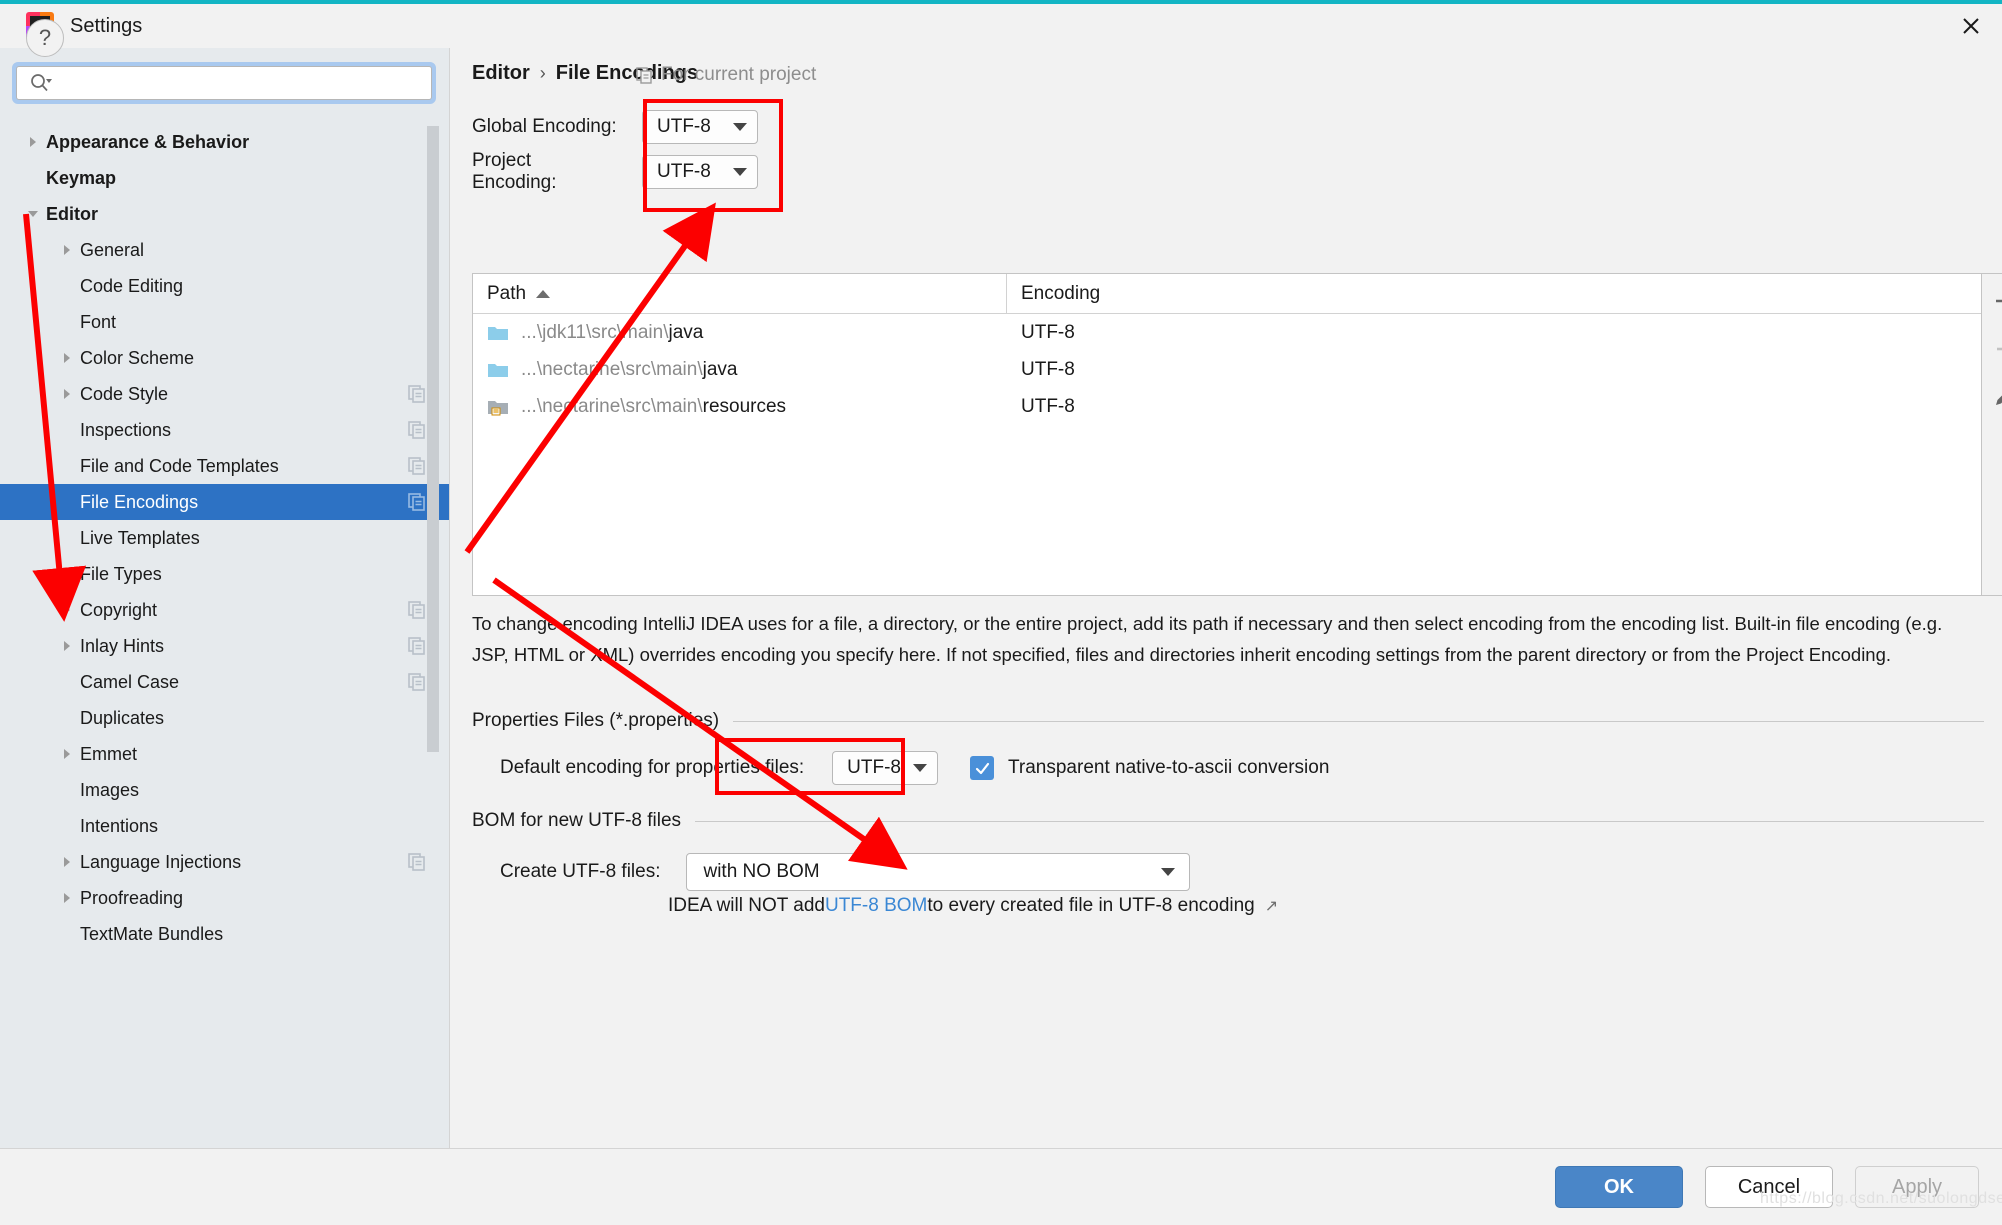  Describe the element at coordinates (225, 430) in the screenshot. I see `sidebar-item-inspections: Inspections` at that location.